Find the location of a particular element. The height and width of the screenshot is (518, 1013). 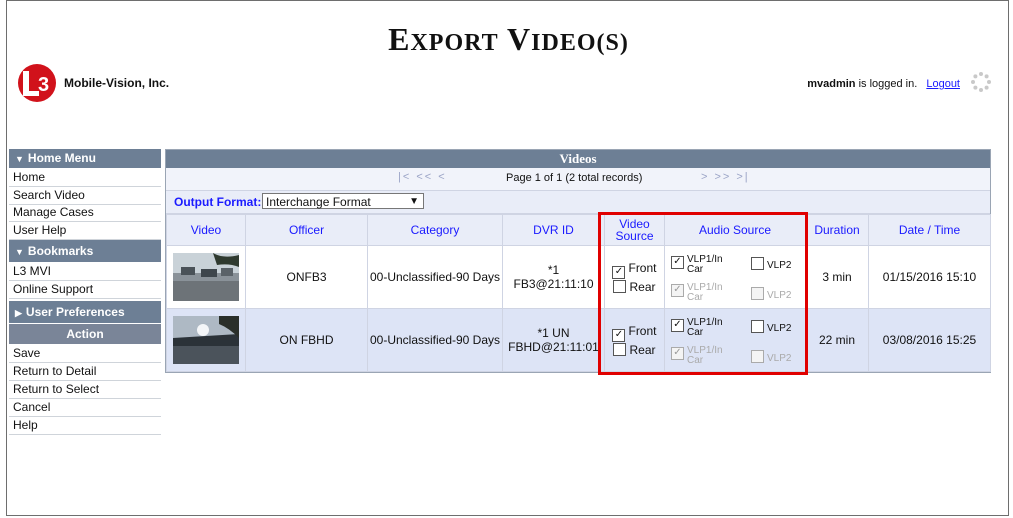

output-format-row: Output Format: Interchange Format ▼ is located at coordinates (578, 202).